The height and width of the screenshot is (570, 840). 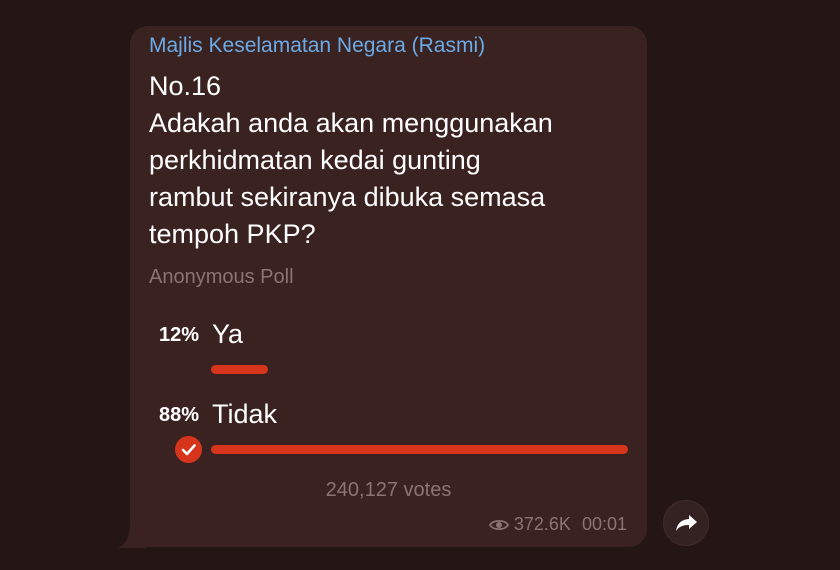 What do you see at coordinates (228, 334) in the screenshot?
I see `option-label: Ya` at bounding box center [228, 334].